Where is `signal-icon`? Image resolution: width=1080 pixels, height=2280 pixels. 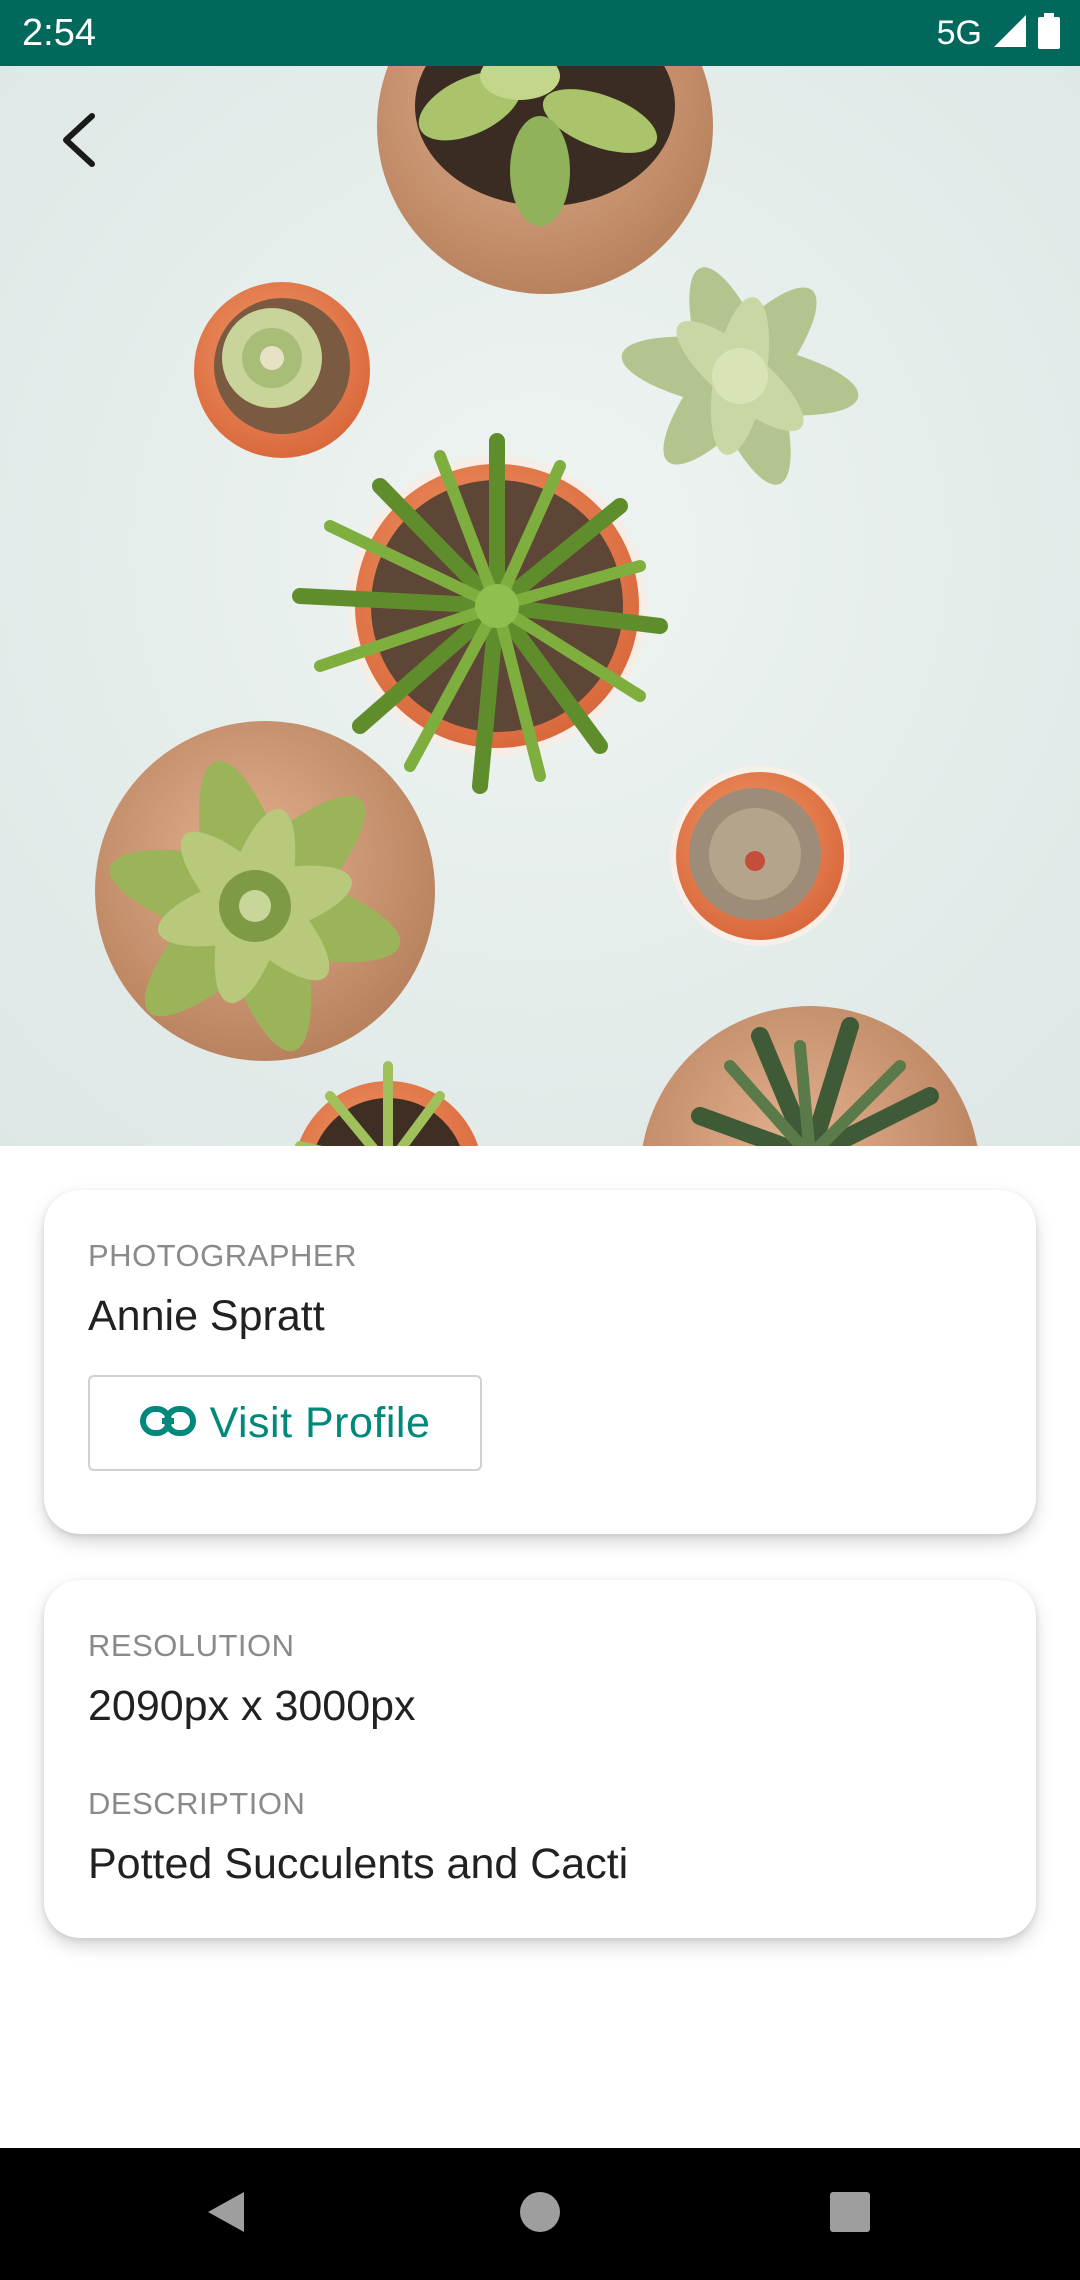 signal-icon is located at coordinates (1010, 33).